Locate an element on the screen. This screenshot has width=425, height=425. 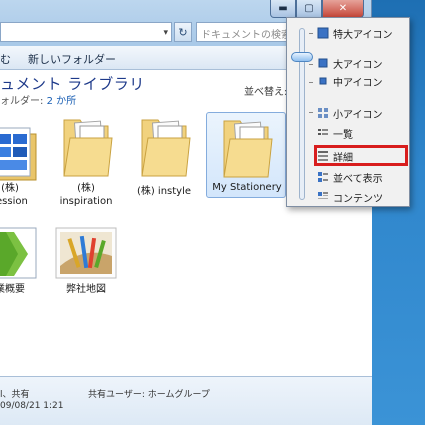
medium-icons-icon is located at coordinates (323, 81).